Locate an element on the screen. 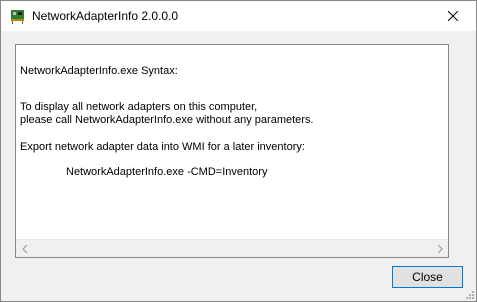 The height and width of the screenshot is (302, 477). syntax-heading: NetworkAdapterInfo.exe Syntax: is located at coordinates (99, 71).